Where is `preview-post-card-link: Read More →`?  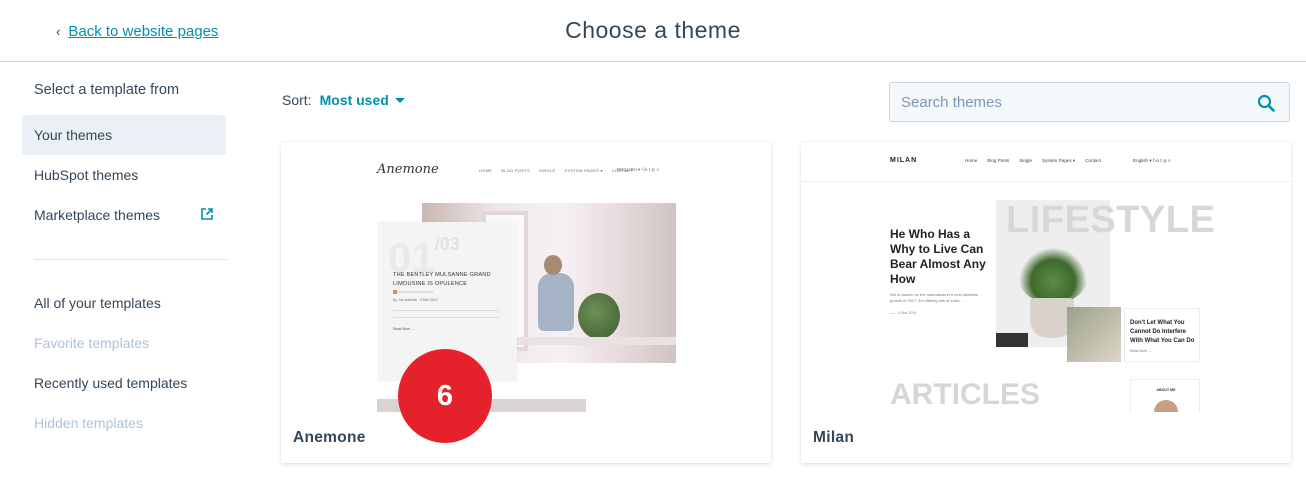 preview-post-card-link: Read More → is located at coordinates (1141, 351).